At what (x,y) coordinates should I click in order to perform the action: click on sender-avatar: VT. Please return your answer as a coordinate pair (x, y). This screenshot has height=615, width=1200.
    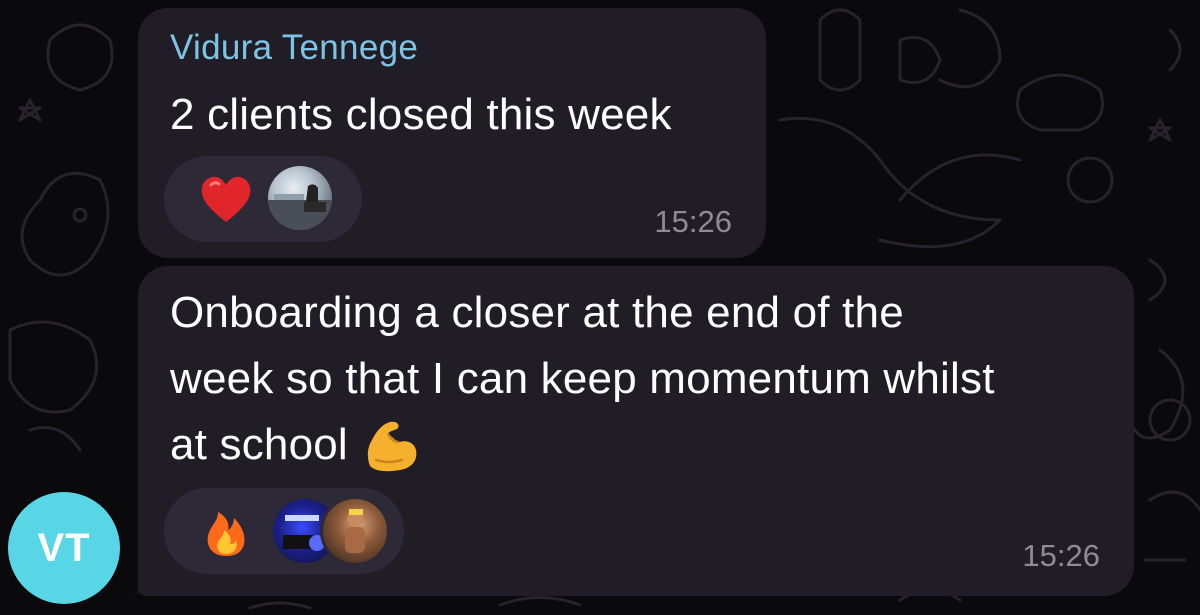
    Looking at the image, I should click on (64, 548).